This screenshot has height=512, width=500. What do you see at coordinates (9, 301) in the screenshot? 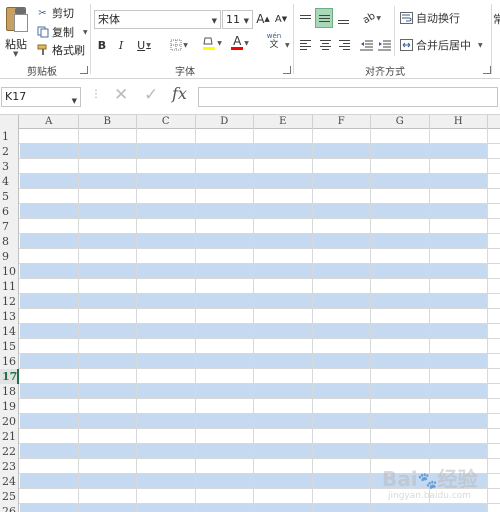
I see `row-header-12: 12` at bounding box center [9, 301].